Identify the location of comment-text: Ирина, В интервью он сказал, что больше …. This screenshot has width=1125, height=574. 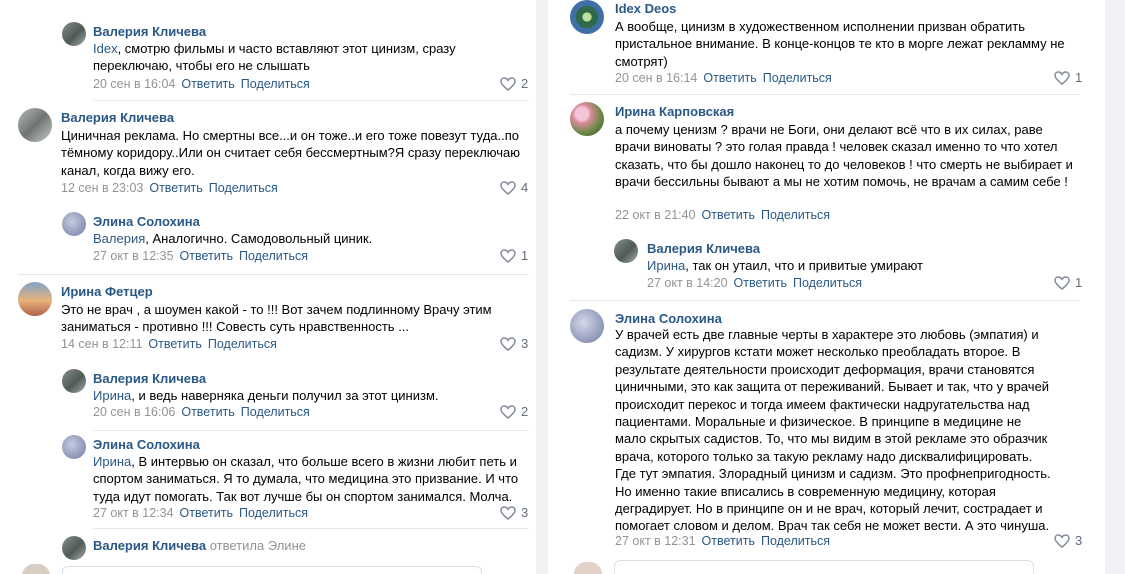
(306, 479).